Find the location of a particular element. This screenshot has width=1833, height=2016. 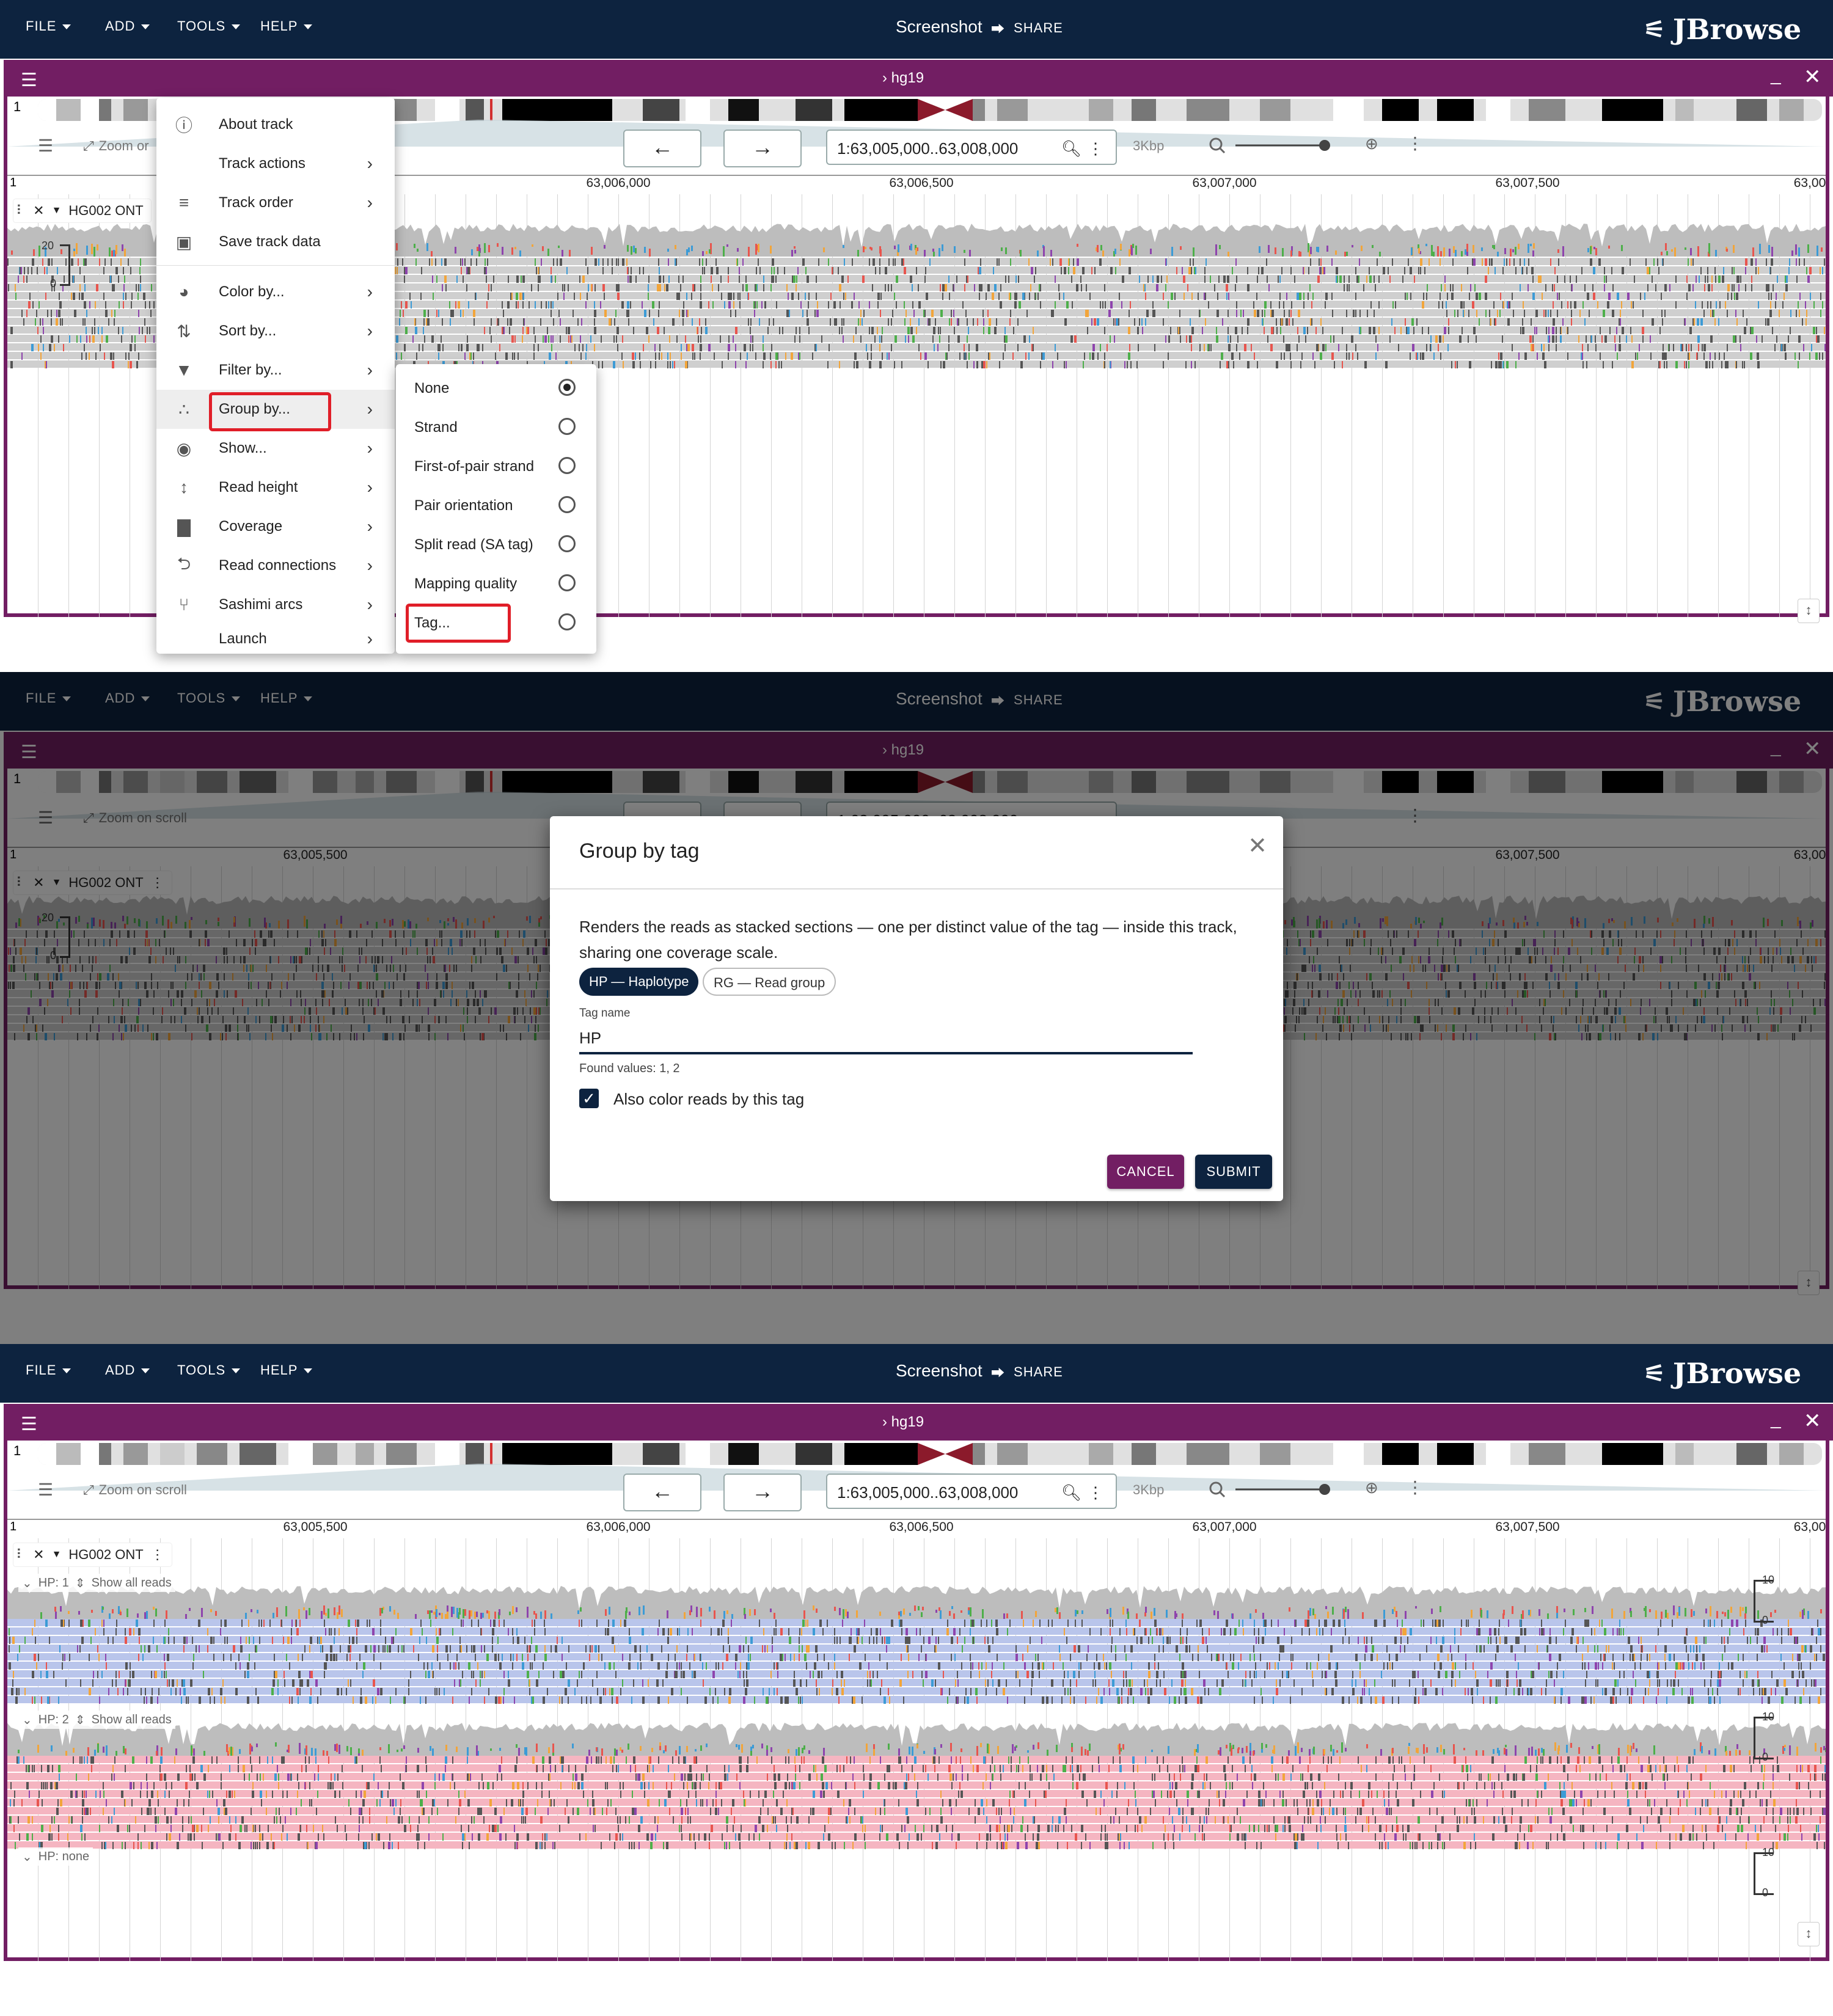

chip-rg-read-group: RG — Read group is located at coordinates (769, 982).